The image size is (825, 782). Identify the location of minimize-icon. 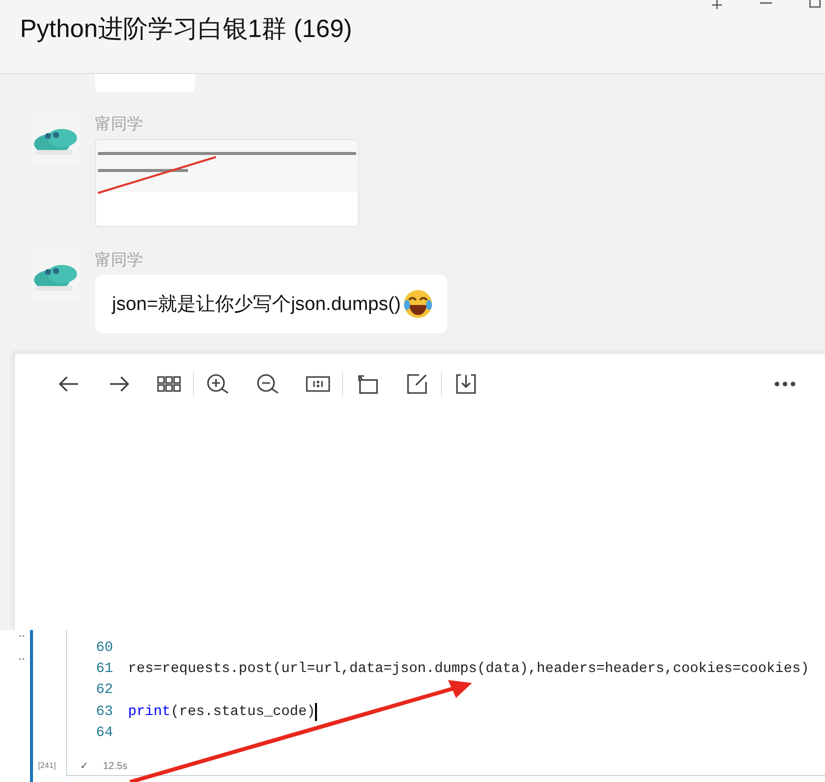
(766, 3).